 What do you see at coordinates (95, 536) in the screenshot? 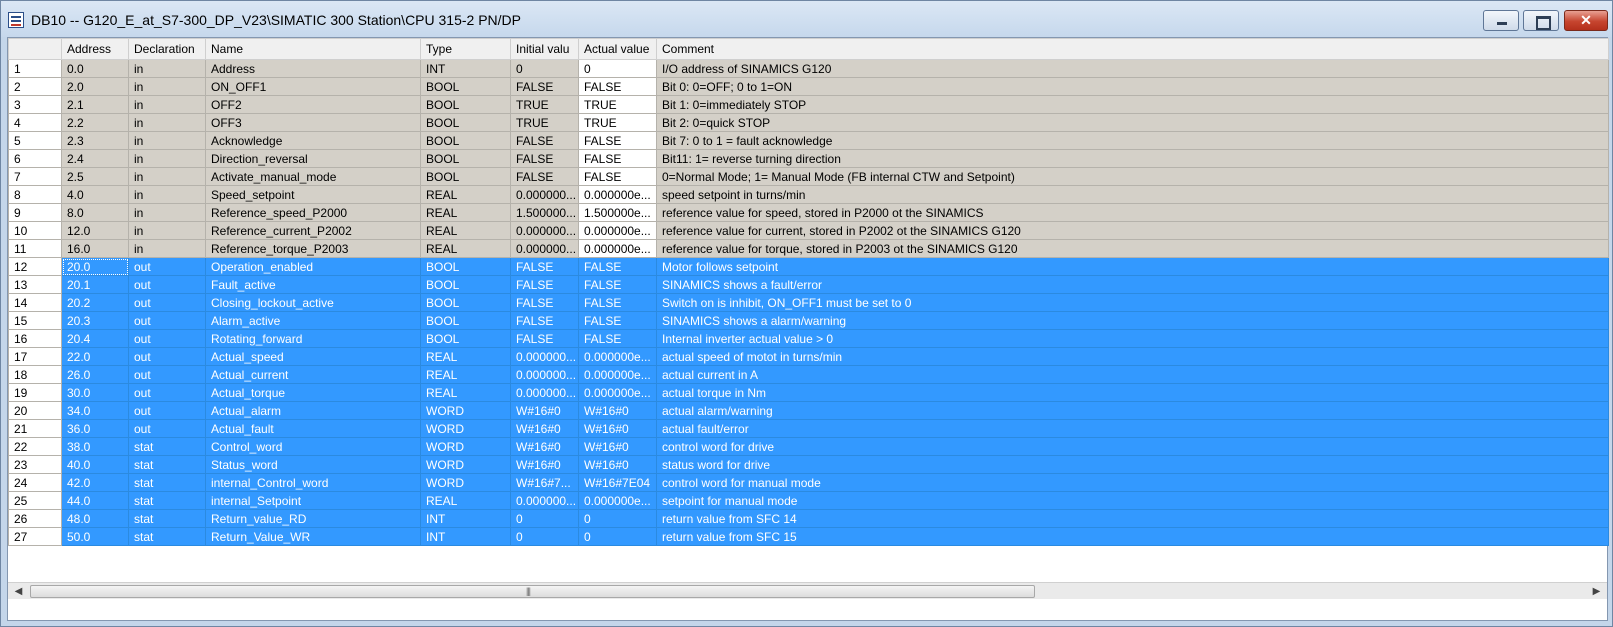
I see `address-cell: 50.0` at bounding box center [95, 536].